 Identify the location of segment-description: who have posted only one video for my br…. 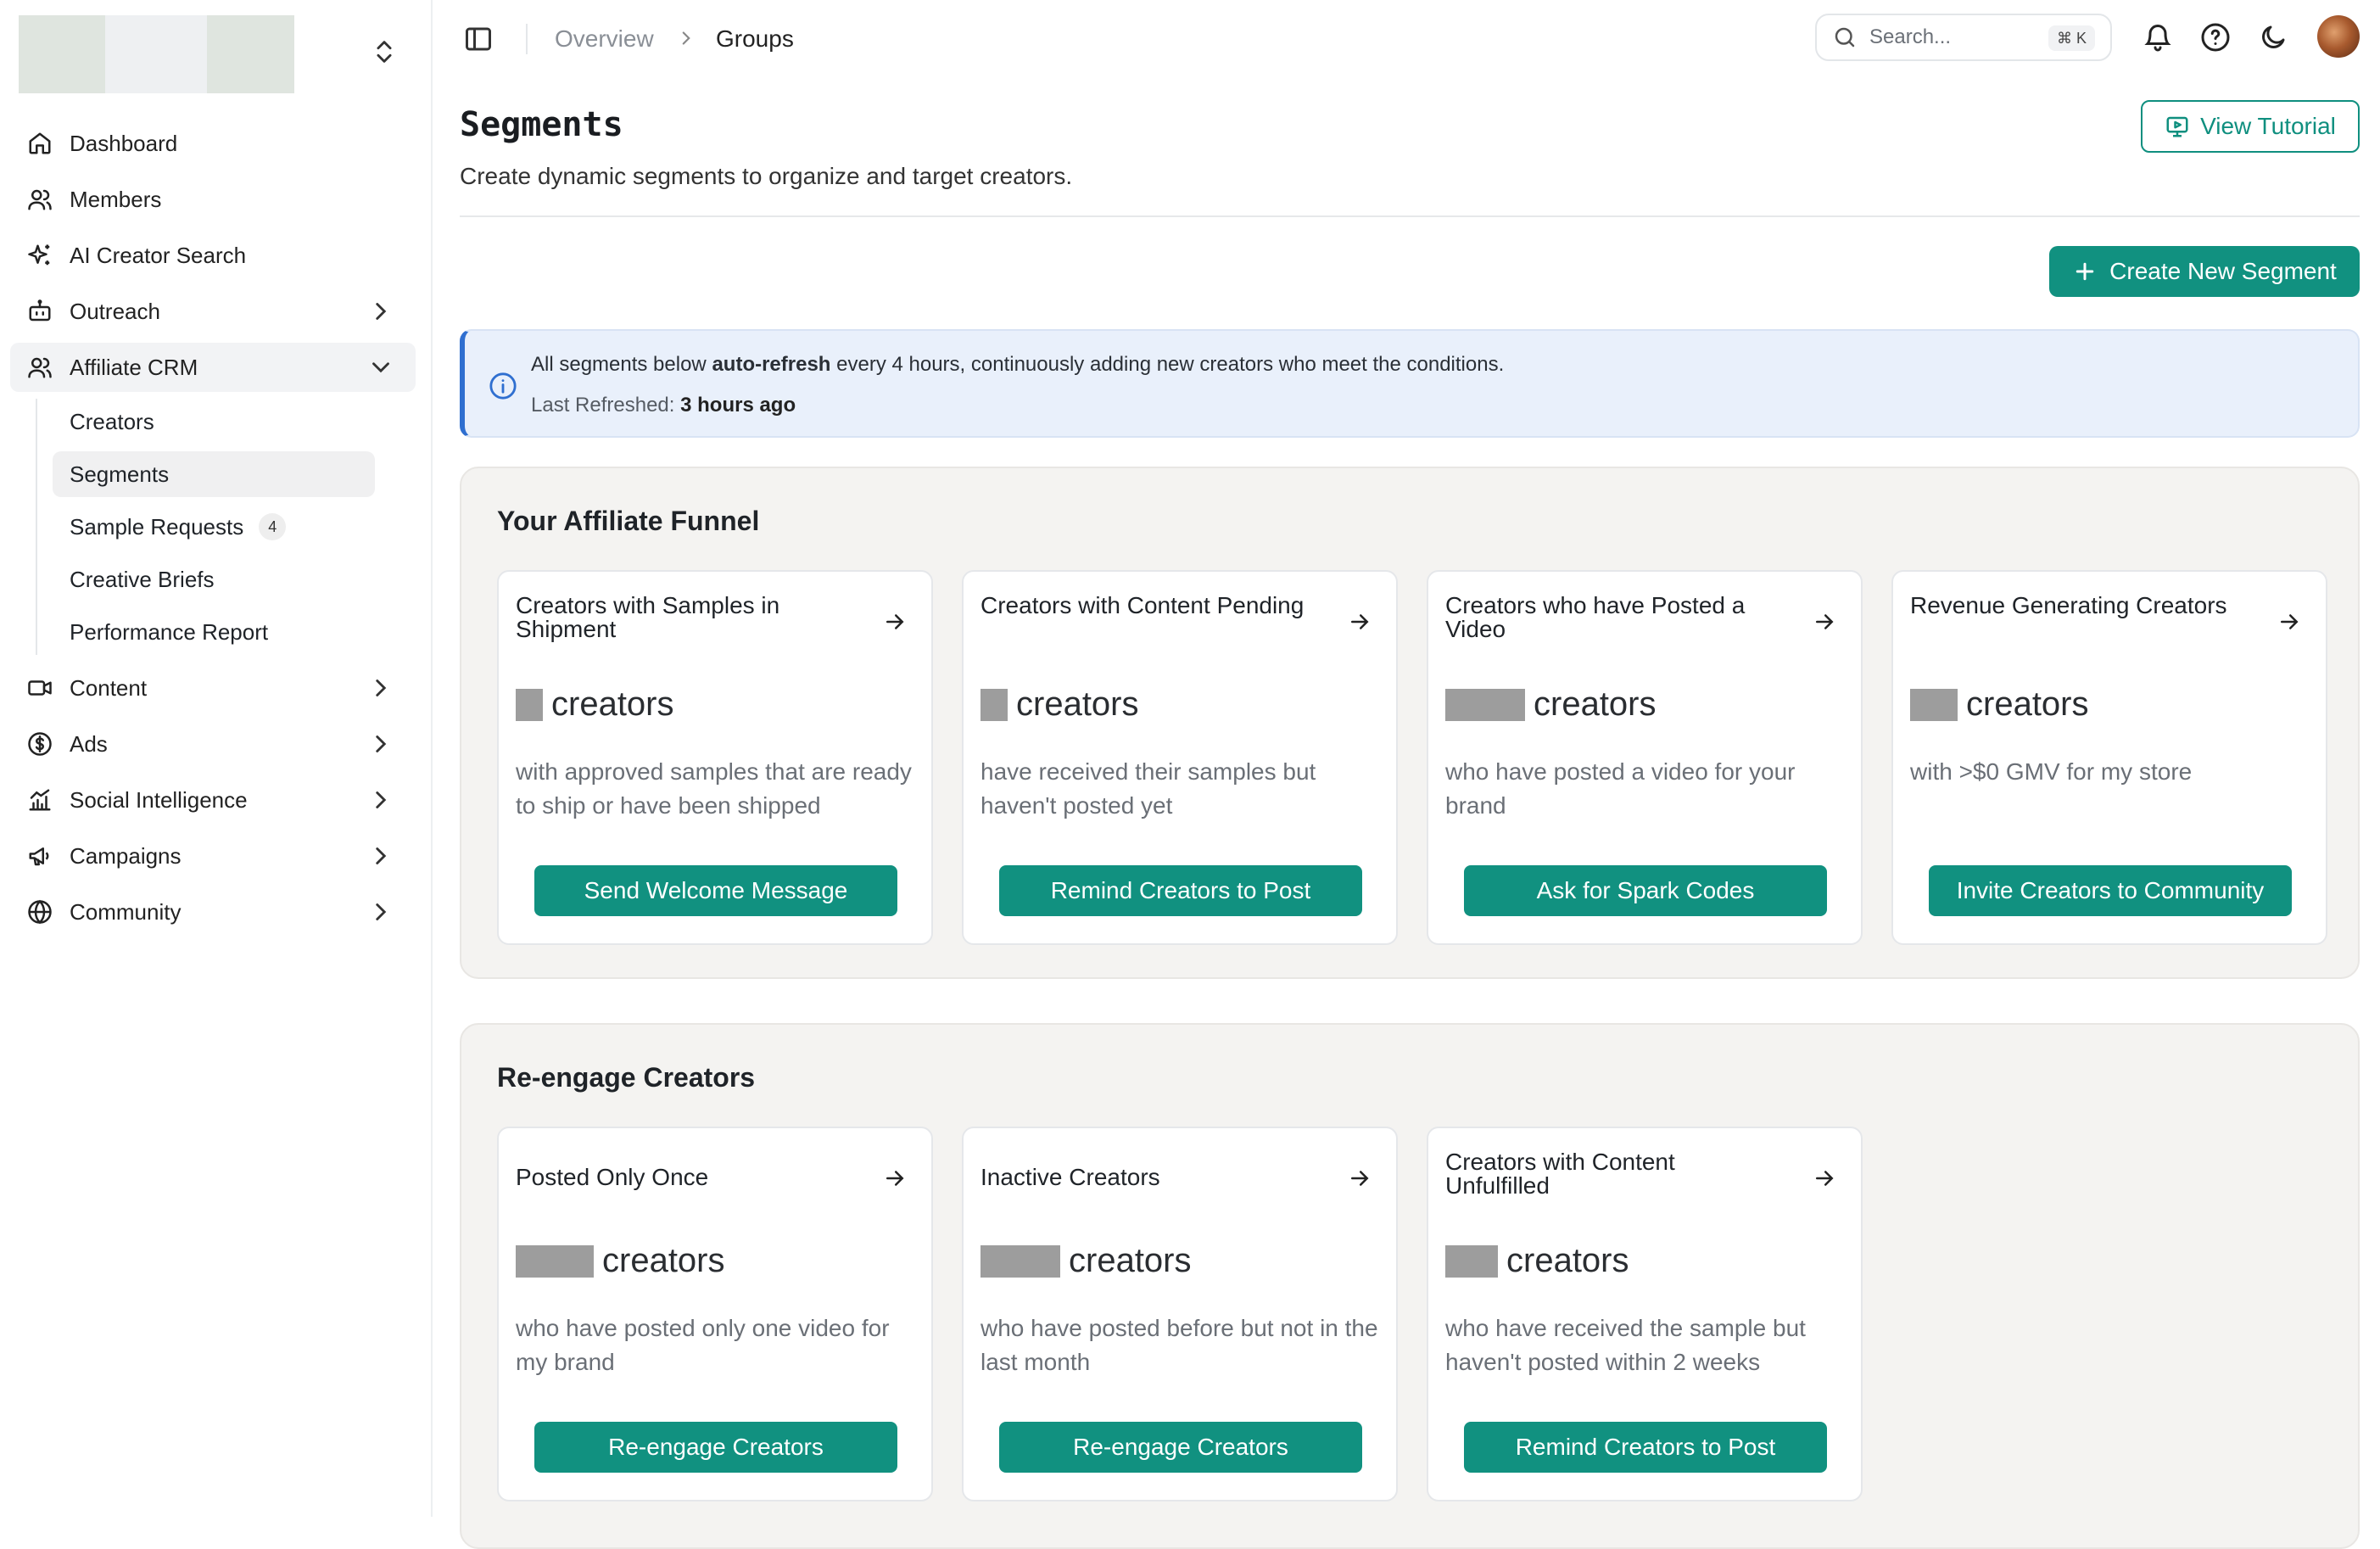
(703, 1345).